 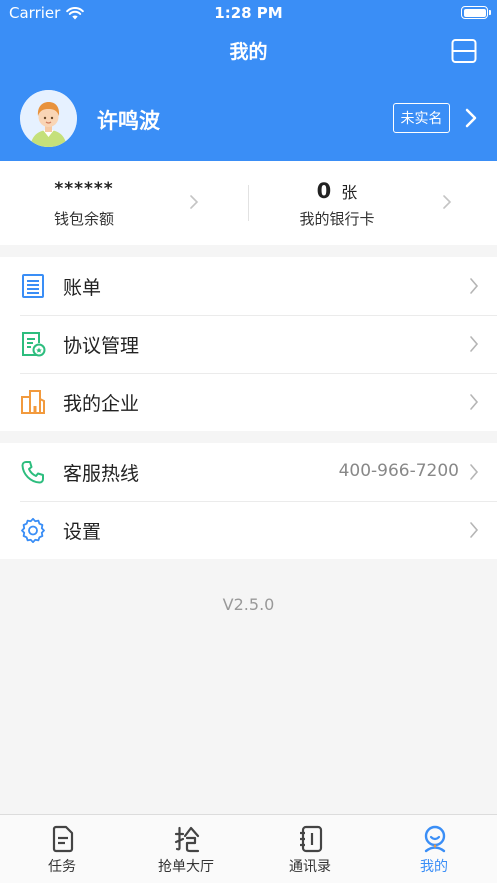 I want to click on profile-icon, so click(x=435, y=839).